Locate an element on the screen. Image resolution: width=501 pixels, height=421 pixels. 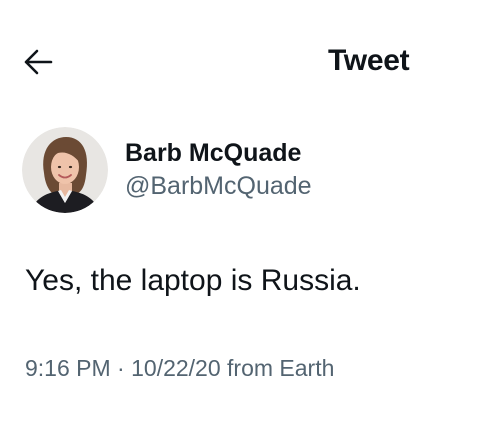
author-handle: @BarbMcQuade is located at coordinates (218, 186).